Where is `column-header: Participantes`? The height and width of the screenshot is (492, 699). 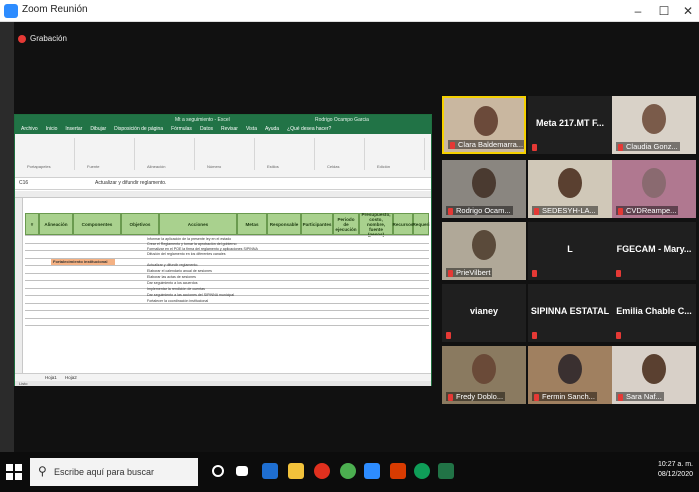 column-header: Participantes is located at coordinates (317, 224).